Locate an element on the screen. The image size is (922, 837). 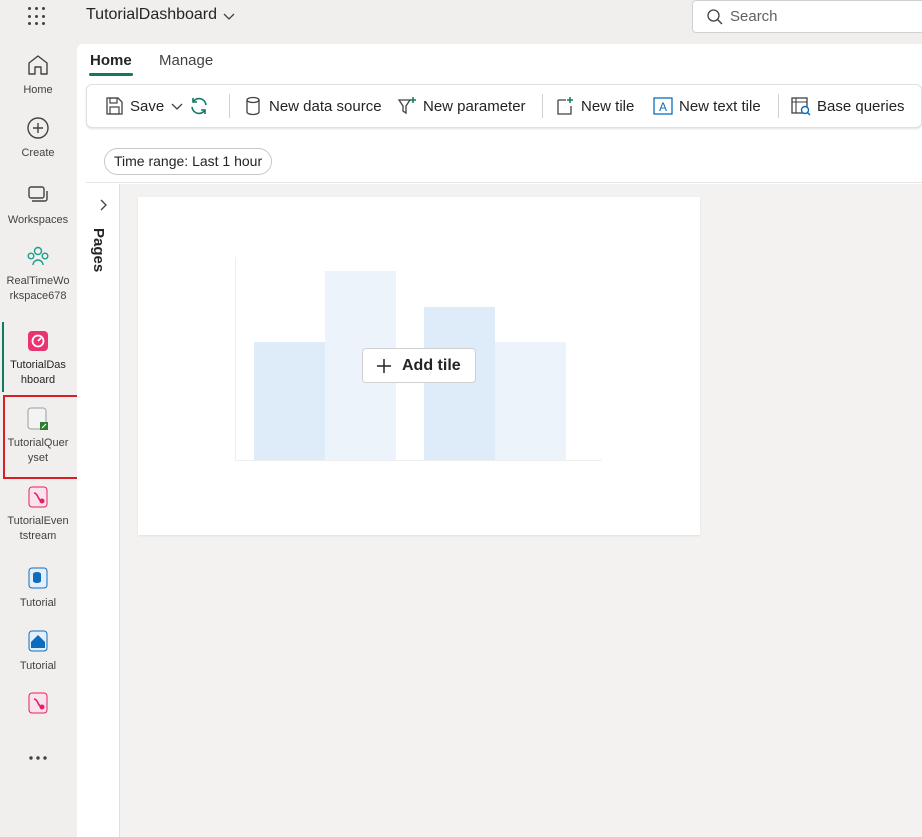
new-tile-button: New tile is located at coordinates (594, 106).